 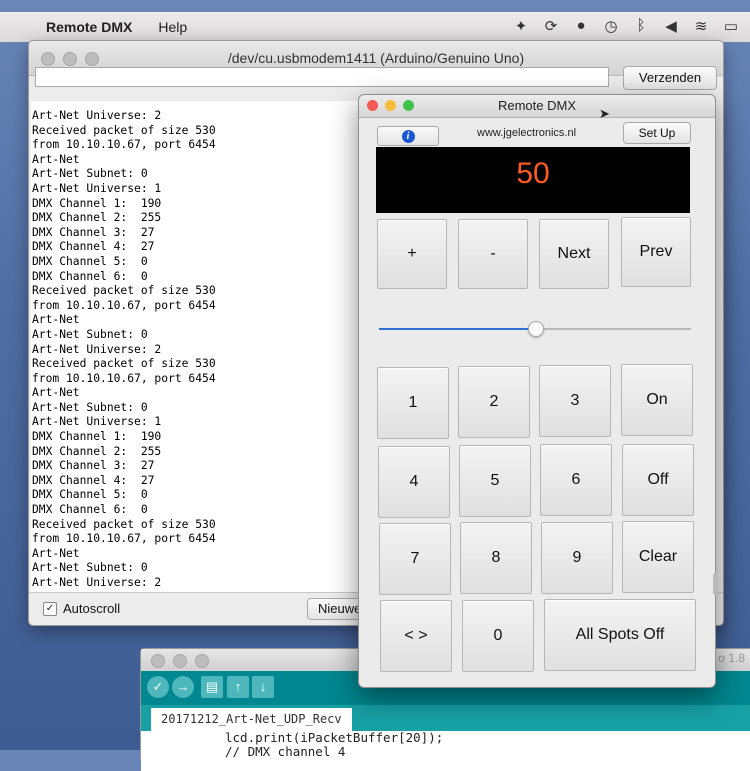 I want to click on dropbox-icon: ✦, so click(x=521, y=26).